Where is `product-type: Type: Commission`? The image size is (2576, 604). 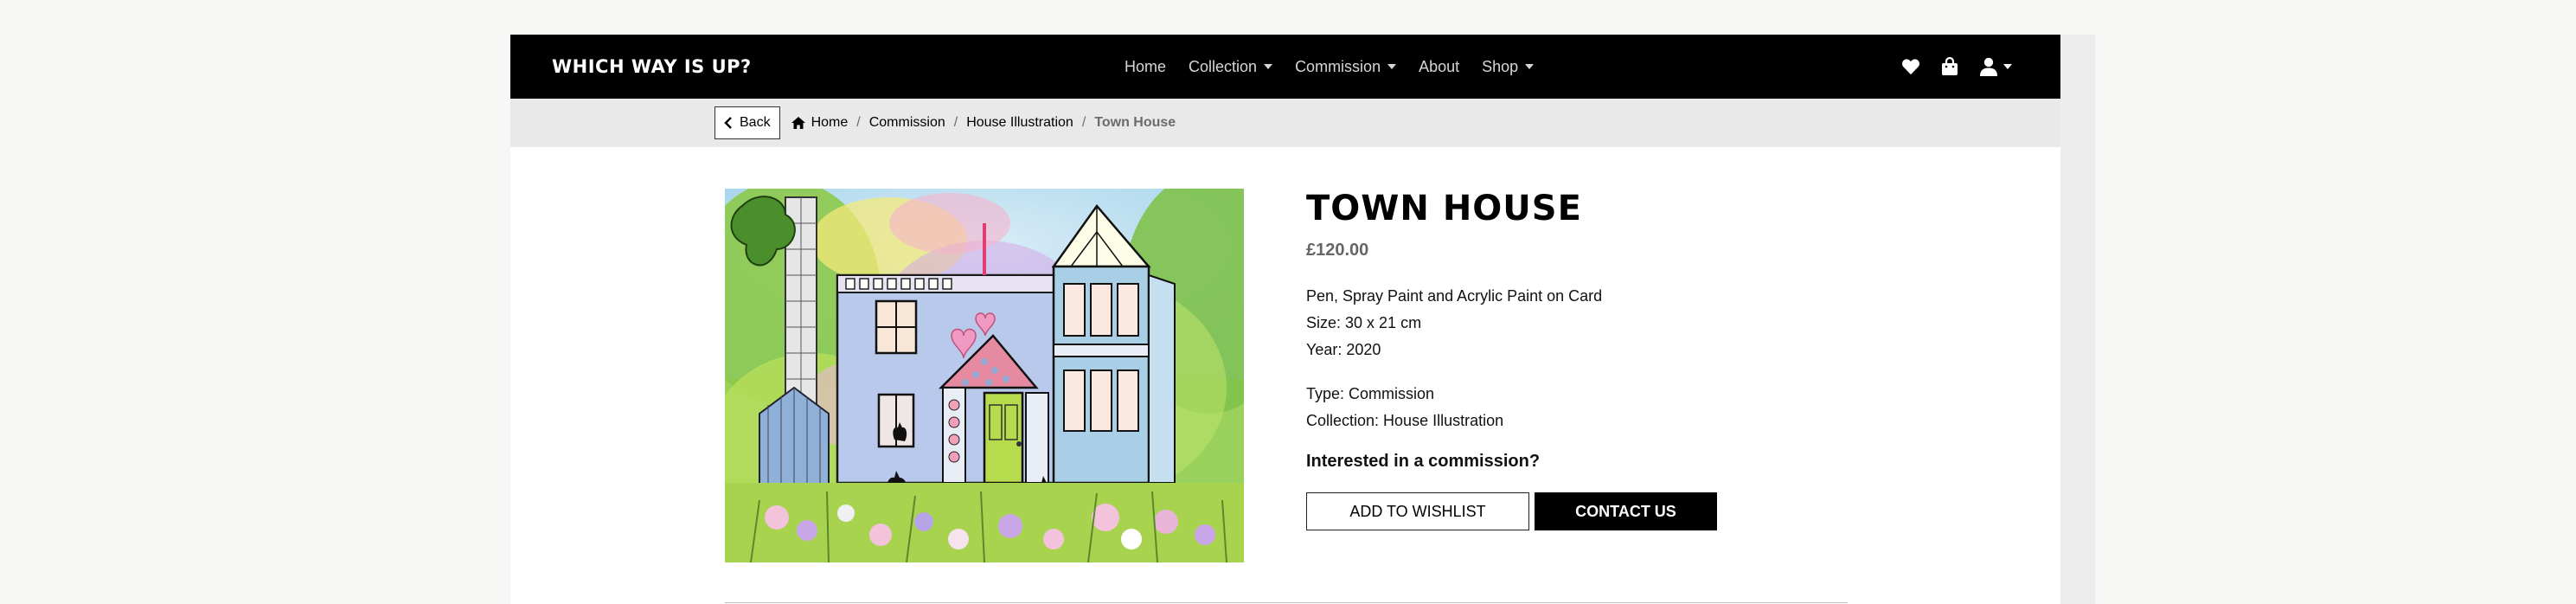 product-type: Type: Commission is located at coordinates (1370, 393).